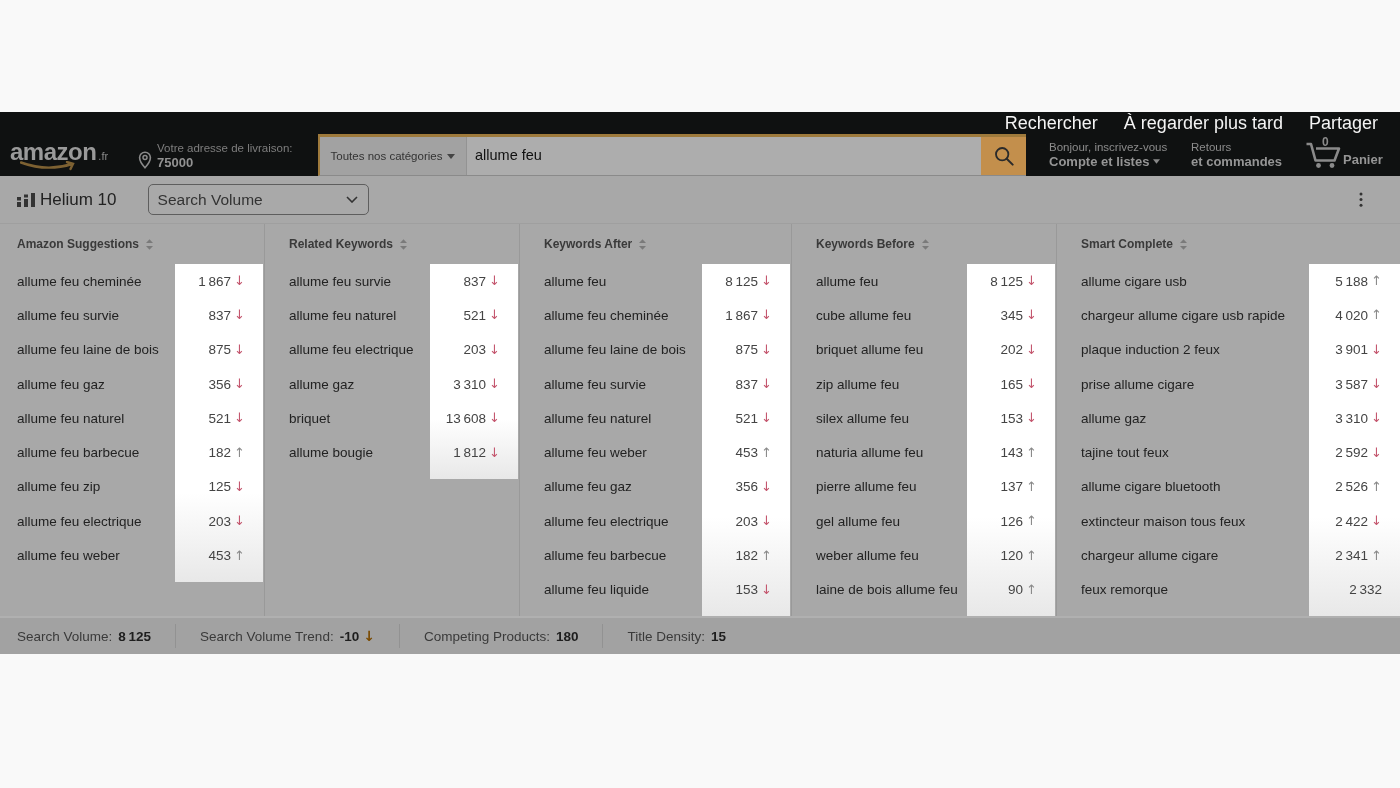  I want to click on search-volume: 356, so click(220, 384).